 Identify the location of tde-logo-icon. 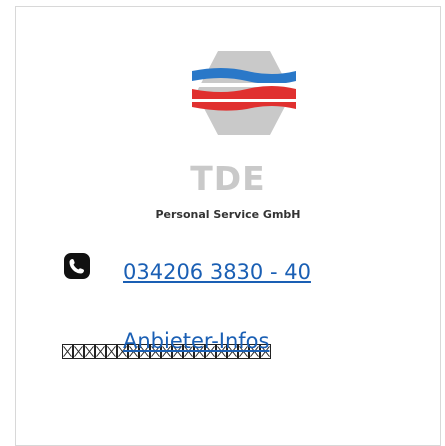
(244, 93).